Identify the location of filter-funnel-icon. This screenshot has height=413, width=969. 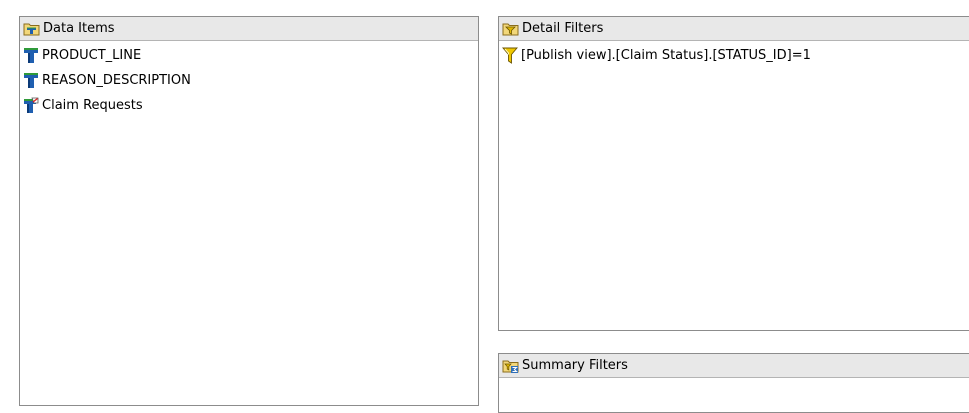
(510, 55).